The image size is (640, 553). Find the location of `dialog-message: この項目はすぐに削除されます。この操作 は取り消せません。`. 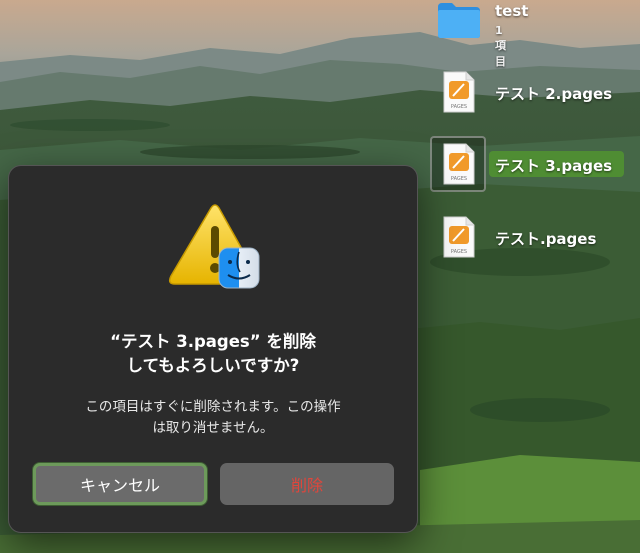

dialog-message: この項目はすぐに削除されます。この操作 は取り消せません。 is located at coordinates (213, 418).